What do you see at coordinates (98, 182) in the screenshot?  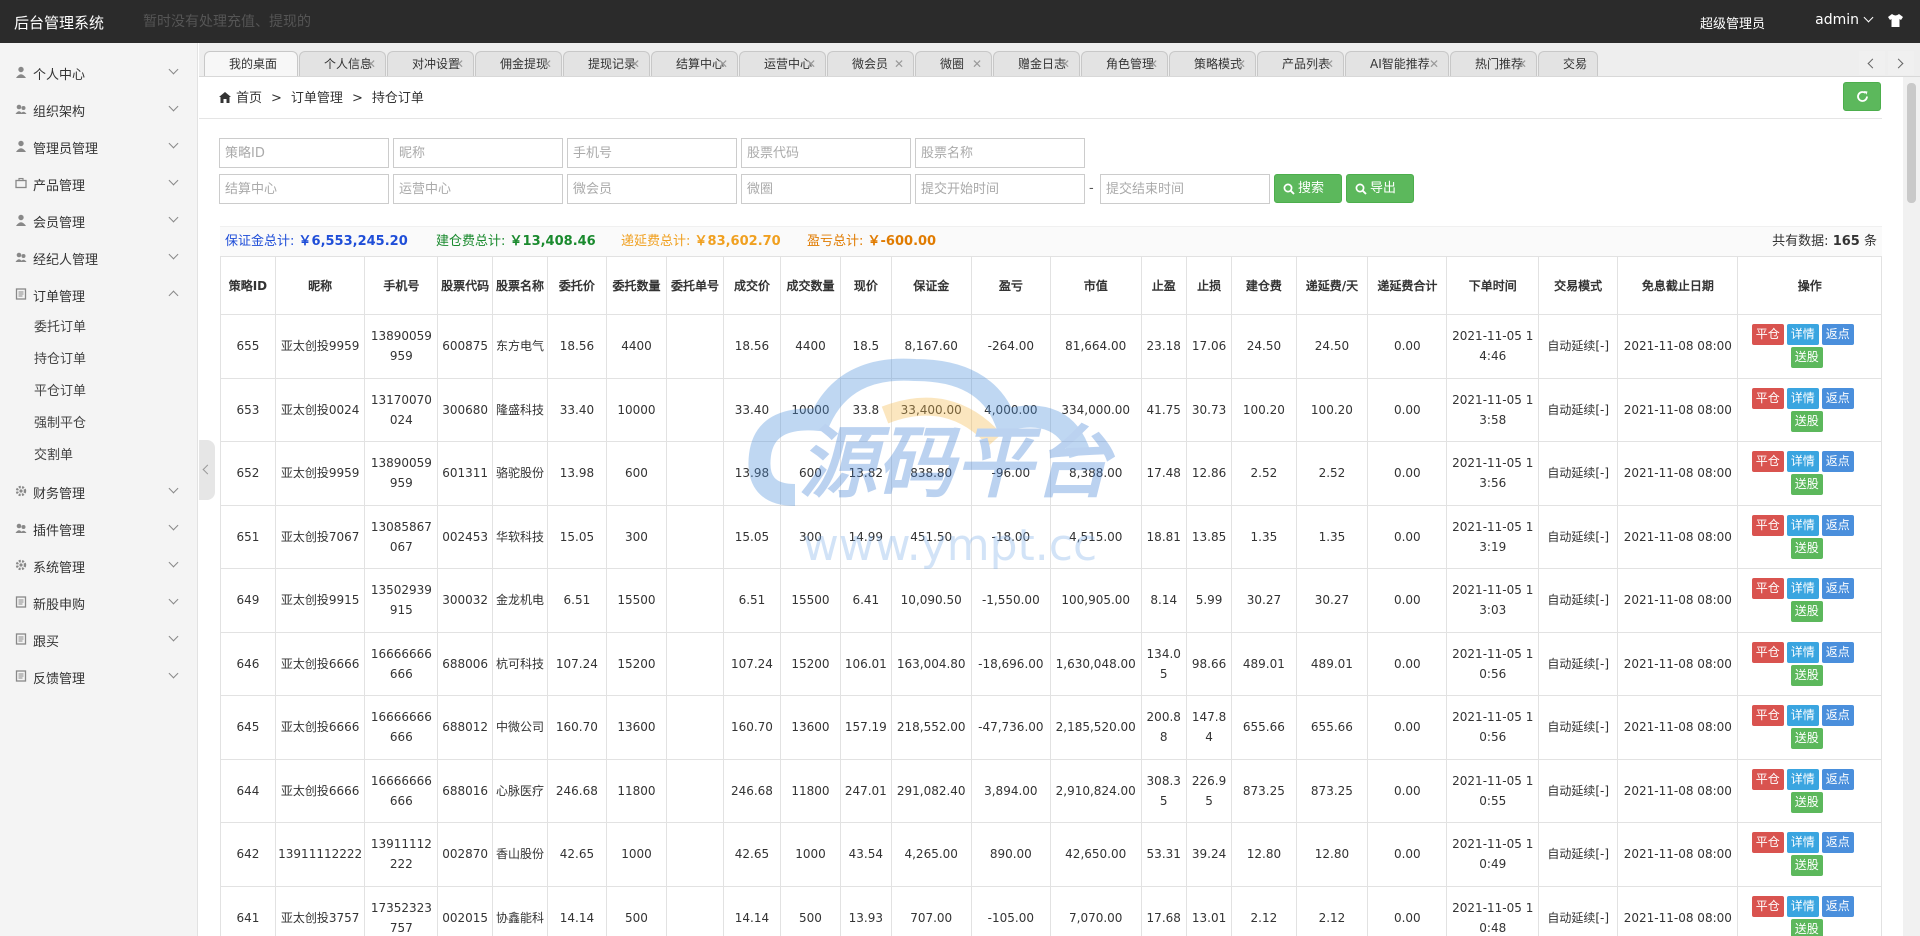 I see `sidebar-item: 产品管理` at bounding box center [98, 182].